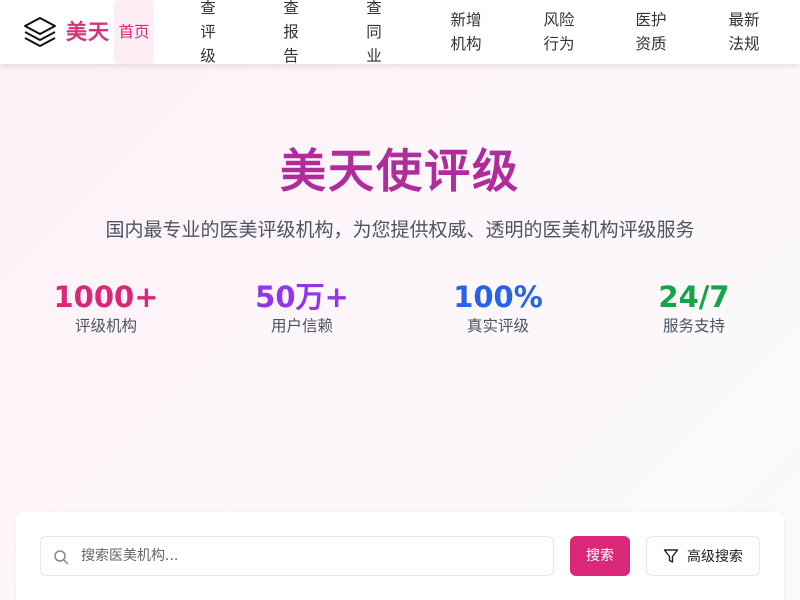 The height and width of the screenshot is (600, 800). Describe the element at coordinates (301, 326) in the screenshot. I see `stat-label: 用户信赖` at that location.